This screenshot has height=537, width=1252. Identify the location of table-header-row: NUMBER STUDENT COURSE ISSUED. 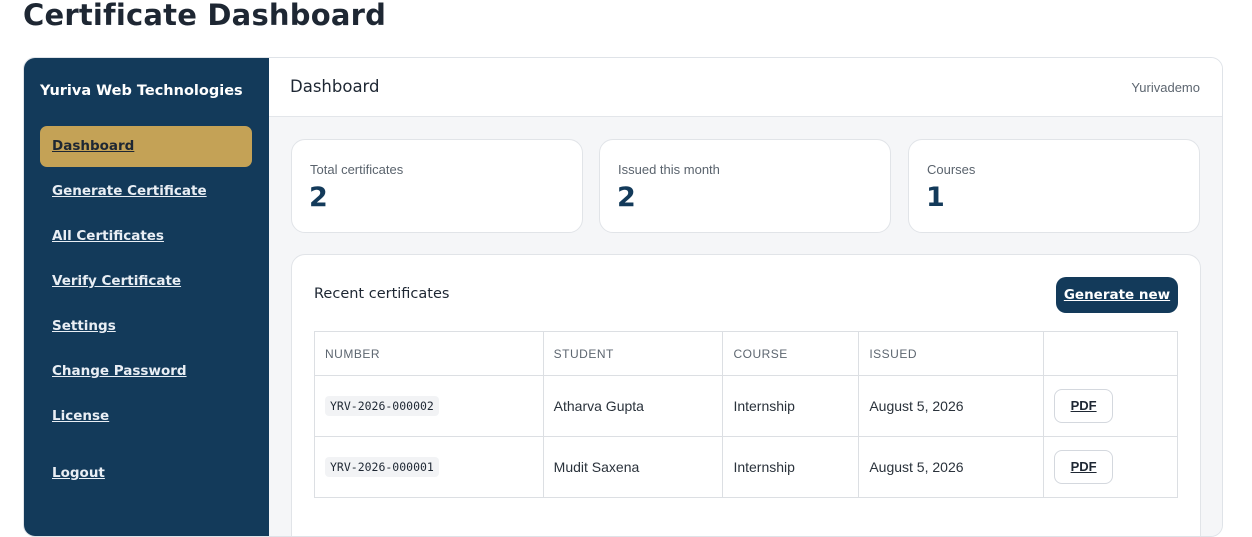
(746, 353).